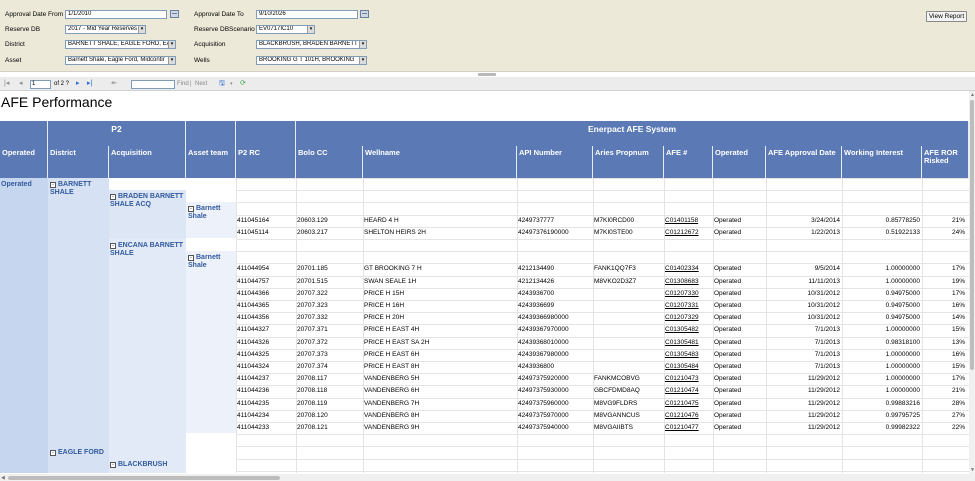 This screenshot has width=975, height=481. What do you see at coordinates (89, 83) in the screenshot?
I see `last-page-icon: ▸|` at bounding box center [89, 83].